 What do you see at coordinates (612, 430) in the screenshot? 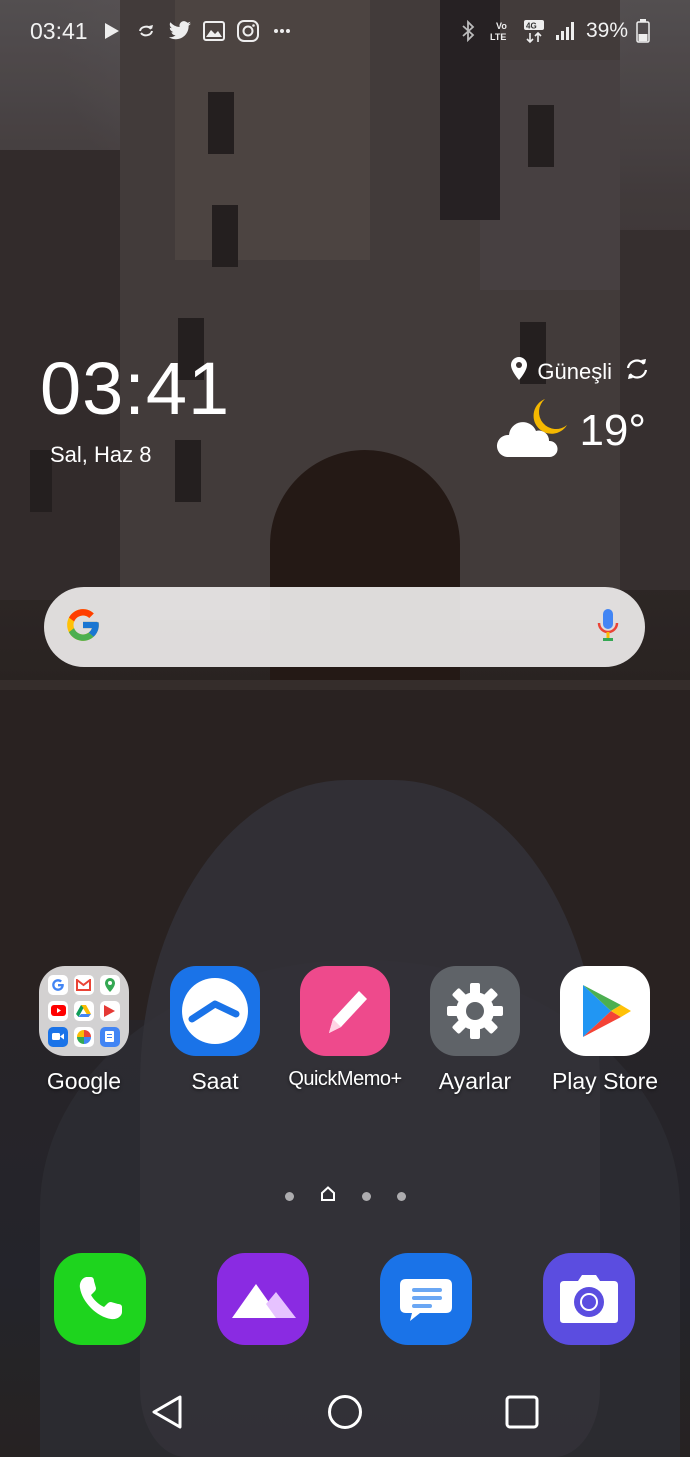
I see `weather-temperature: 19°` at bounding box center [612, 430].